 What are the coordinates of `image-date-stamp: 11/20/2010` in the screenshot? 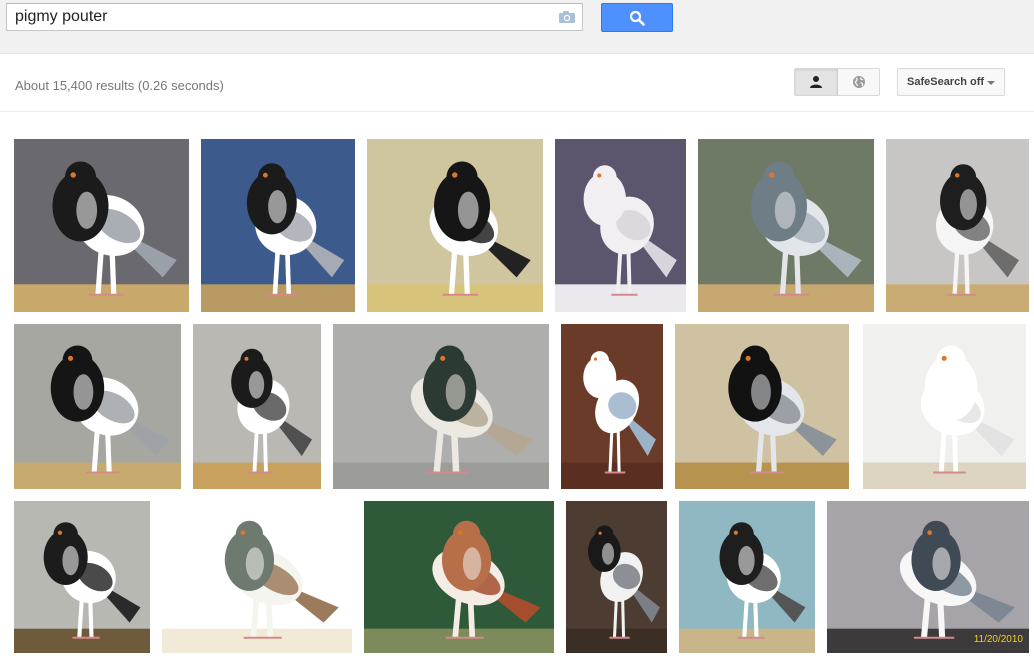 It's located at (998, 639).